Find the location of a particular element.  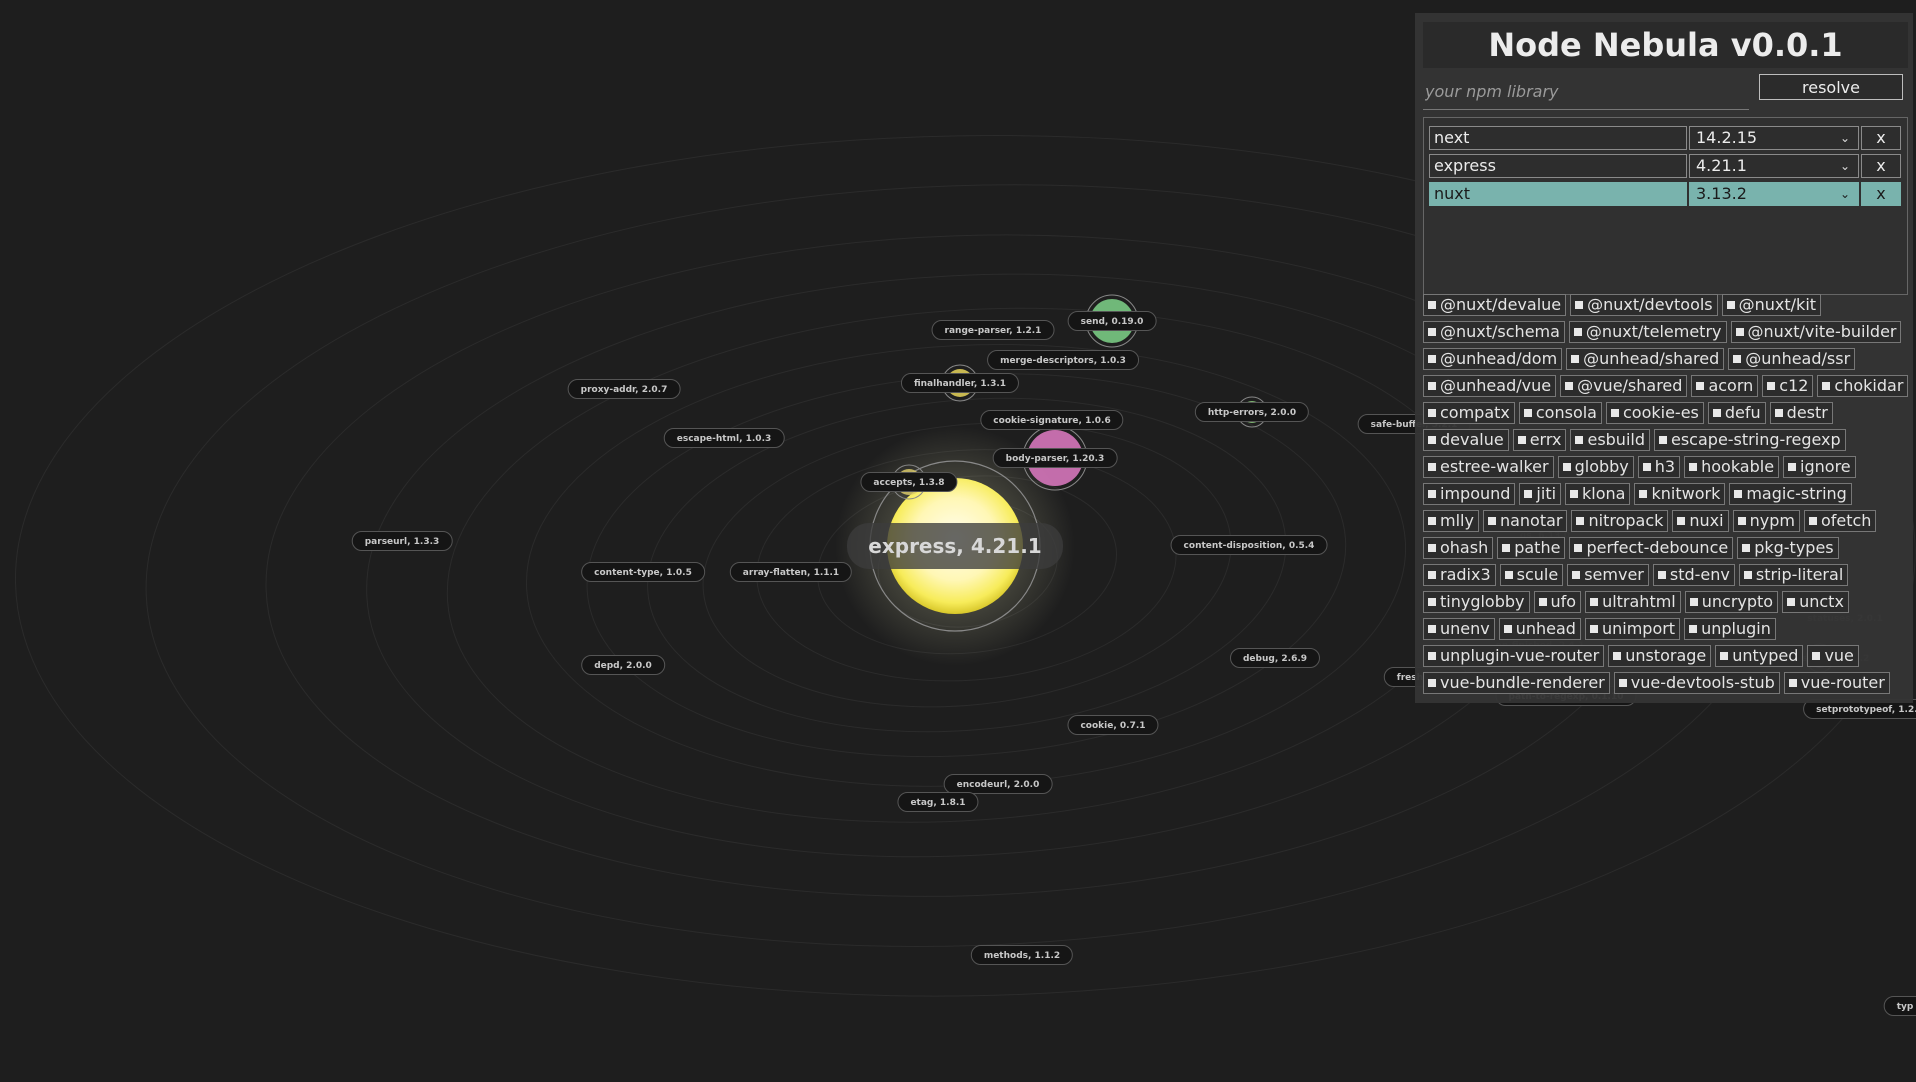

dependency-chip: ohash is located at coordinates (1458, 548).